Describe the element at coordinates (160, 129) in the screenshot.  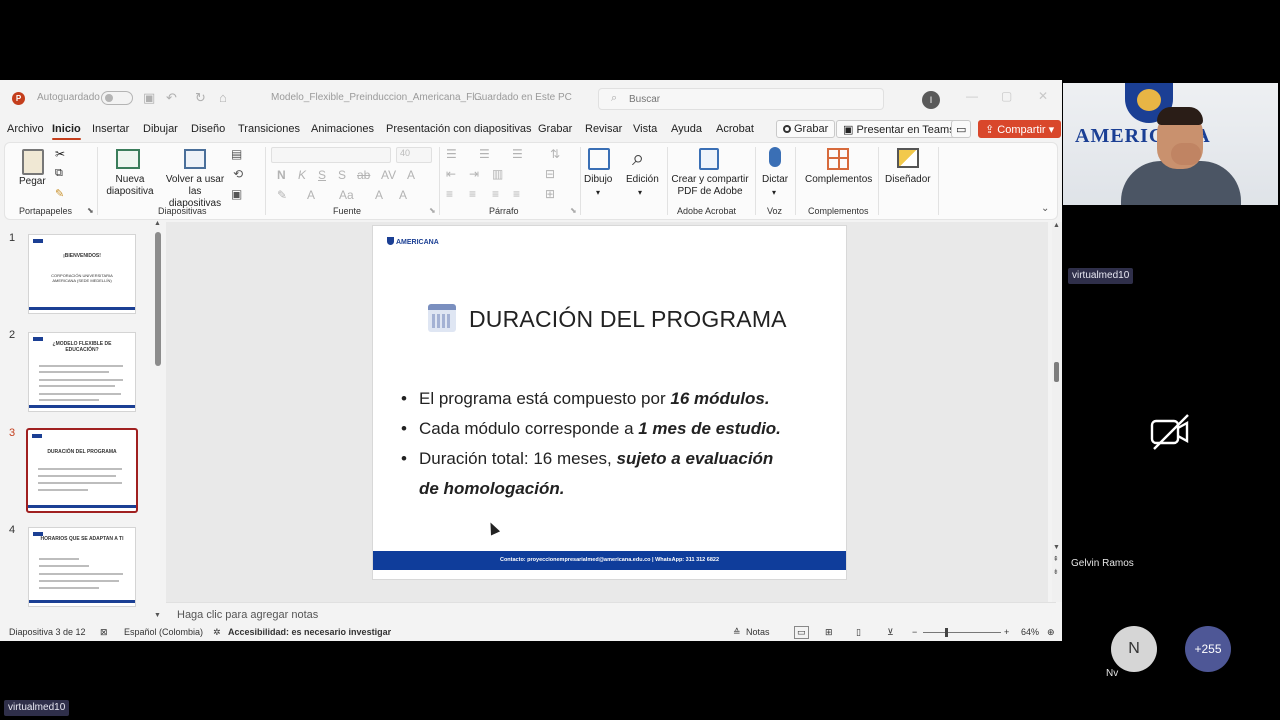
I see `tab-dibujar: Dibujar` at that location.